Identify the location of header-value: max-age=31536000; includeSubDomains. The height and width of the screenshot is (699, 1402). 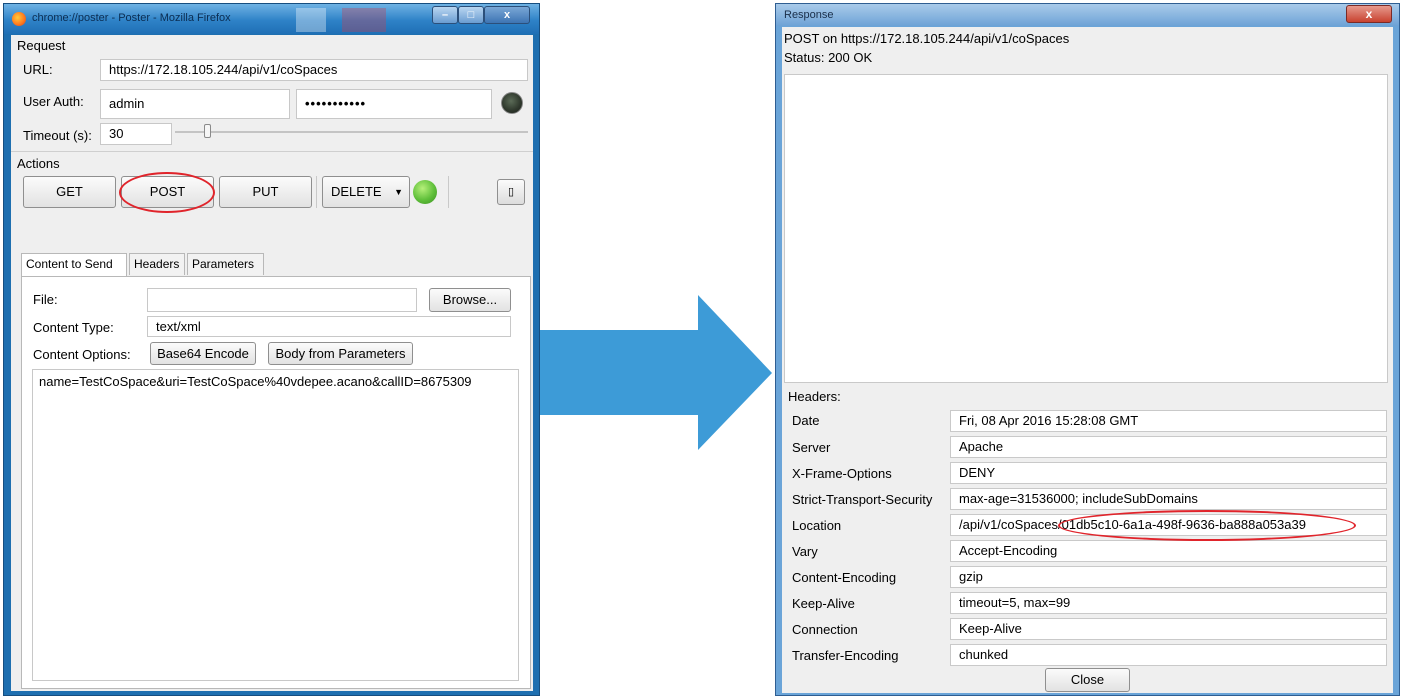
(1168, 499).